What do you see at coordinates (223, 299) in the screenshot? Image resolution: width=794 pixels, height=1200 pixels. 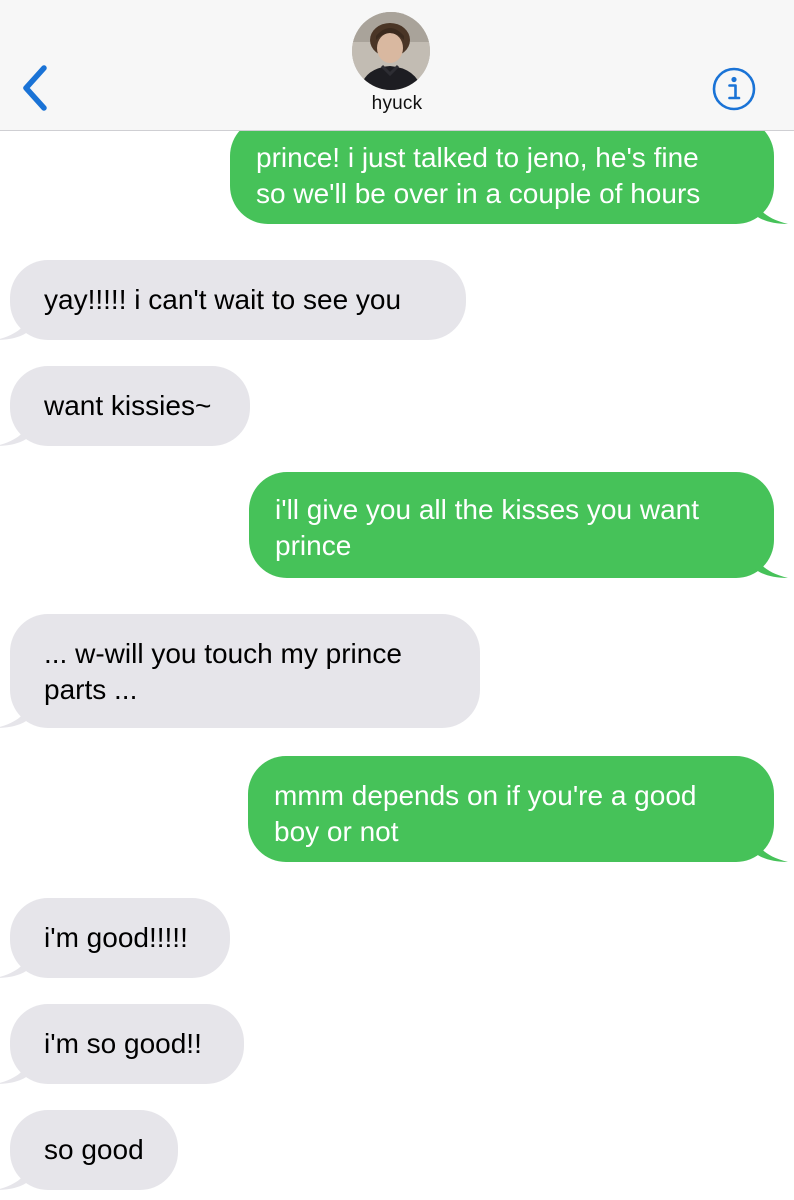 I see `message-text: yay!!!!! i can't wait to see you` at bounding box center [223, 299].